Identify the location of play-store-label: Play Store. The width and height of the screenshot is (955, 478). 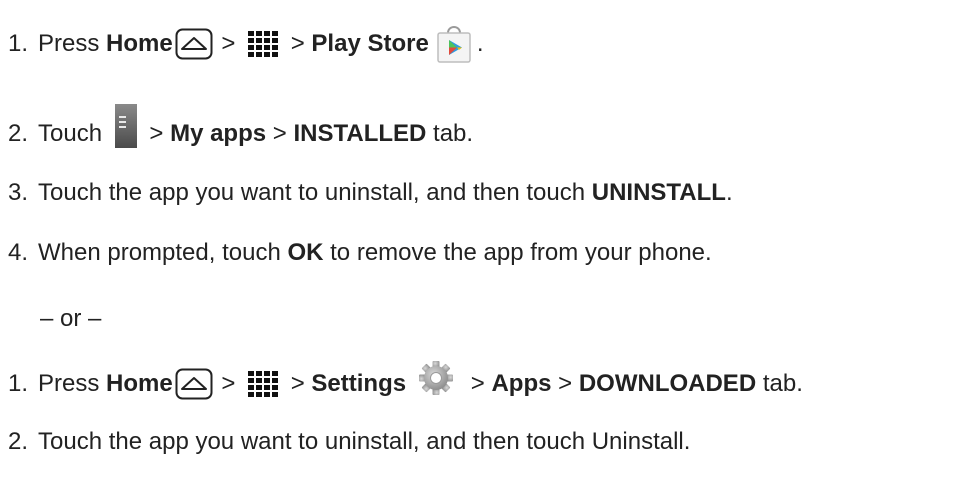
(370, 43).